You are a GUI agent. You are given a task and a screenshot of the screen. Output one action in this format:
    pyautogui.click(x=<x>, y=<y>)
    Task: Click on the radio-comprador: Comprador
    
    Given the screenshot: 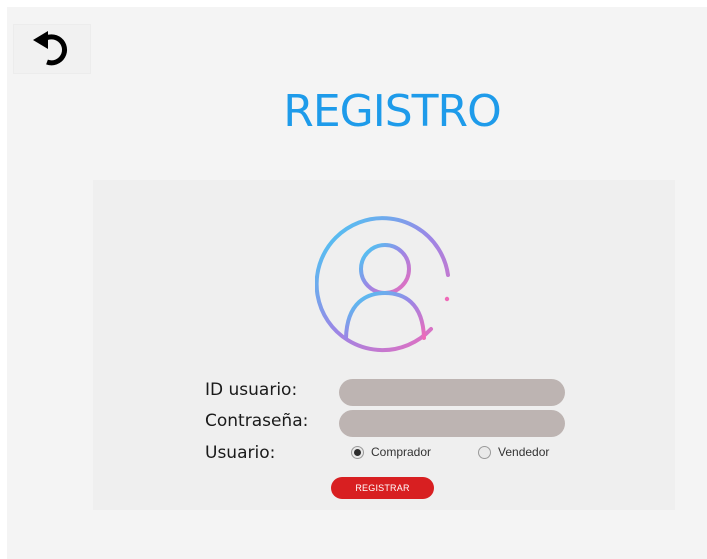 What is the action you would take?
    pyautogui.click(x=391, y=452)
    